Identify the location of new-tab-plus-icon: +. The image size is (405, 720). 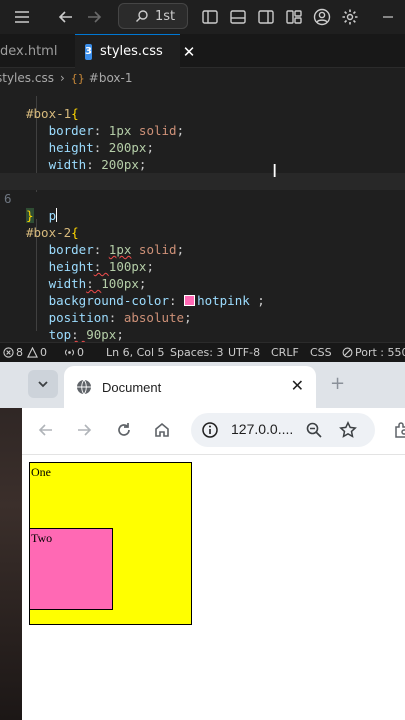
(337, 383).